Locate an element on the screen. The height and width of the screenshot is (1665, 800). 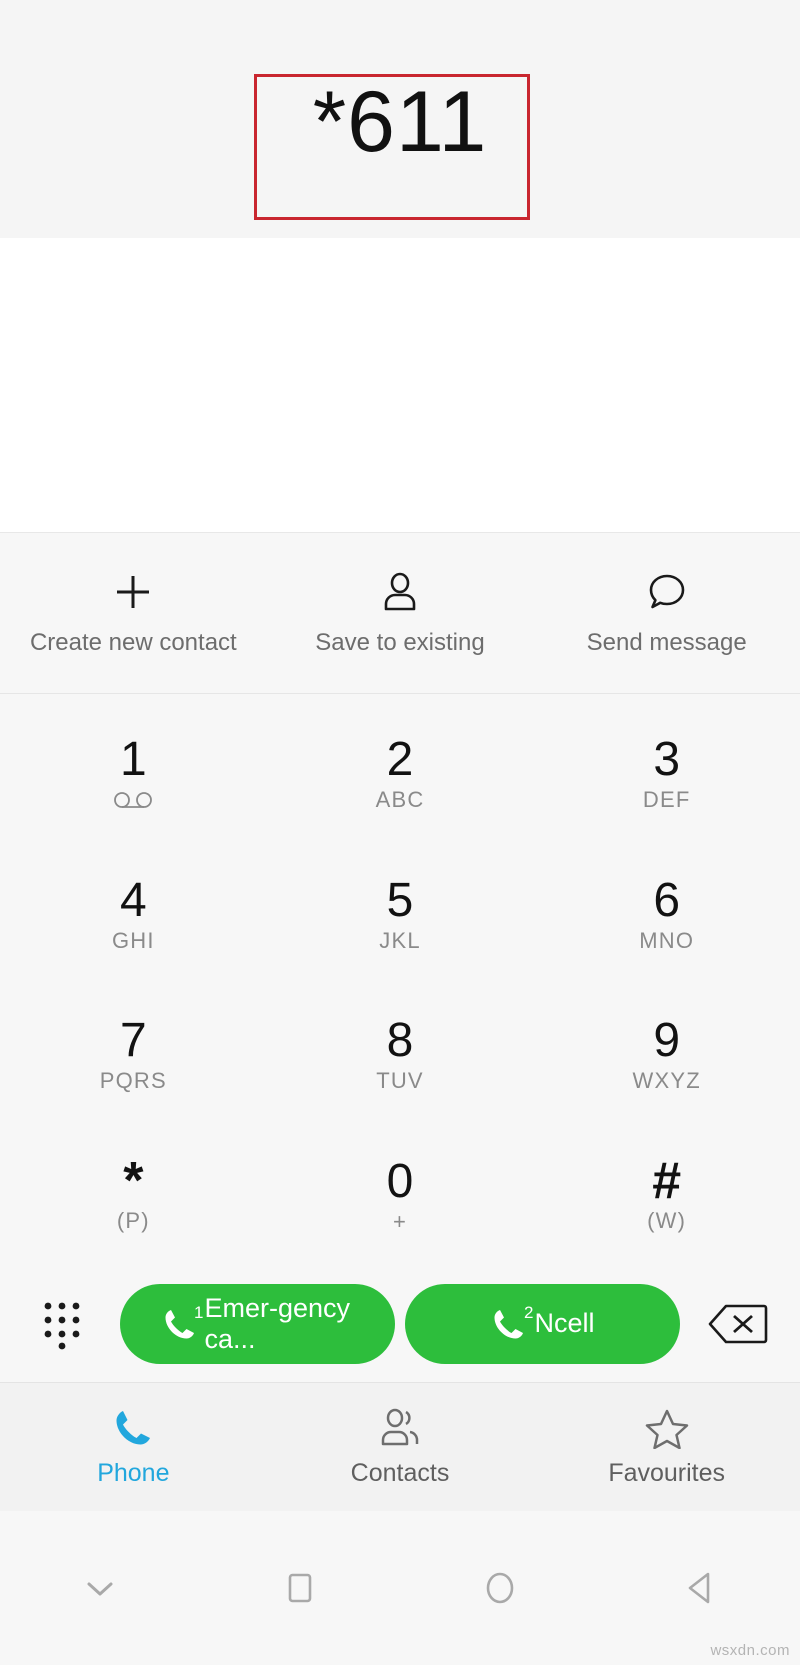
call-button-sim2: 2 Ncell is located at coordinates (542, 1324).